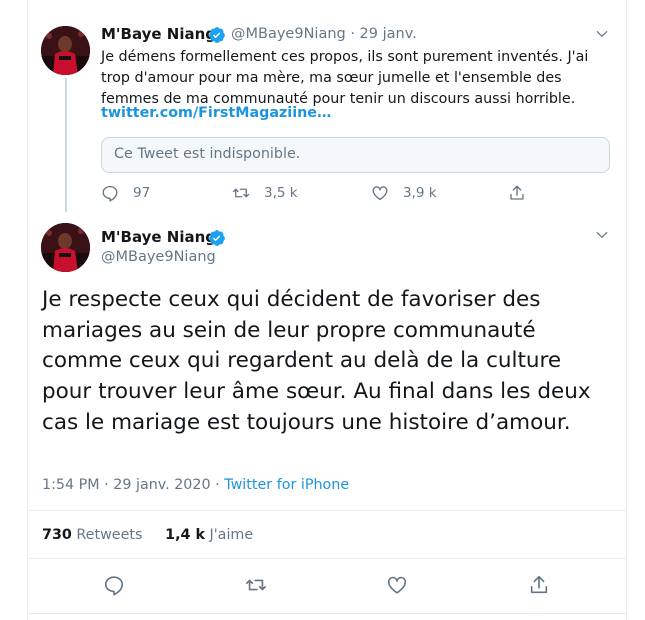  I want to click on column-border, so click(626, 310).